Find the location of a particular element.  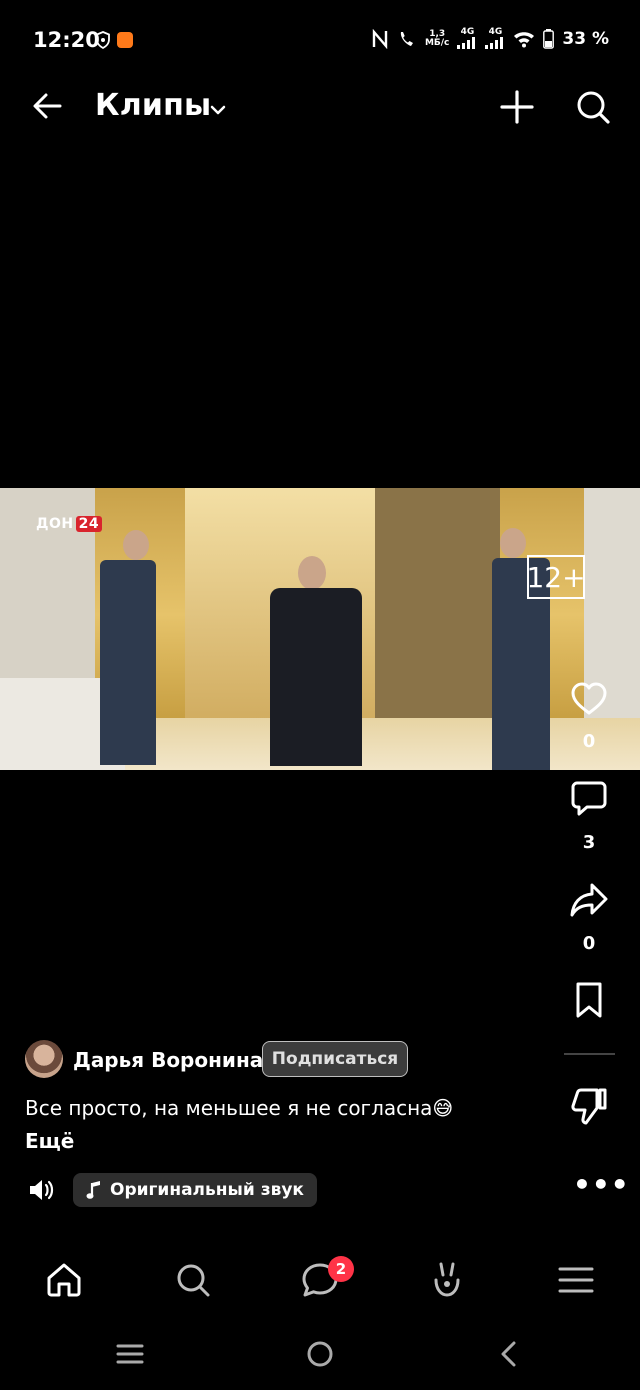

status-right-icons: 1,3 МБ/с 4G 4G 33 % is located at coordinates (490, 38).